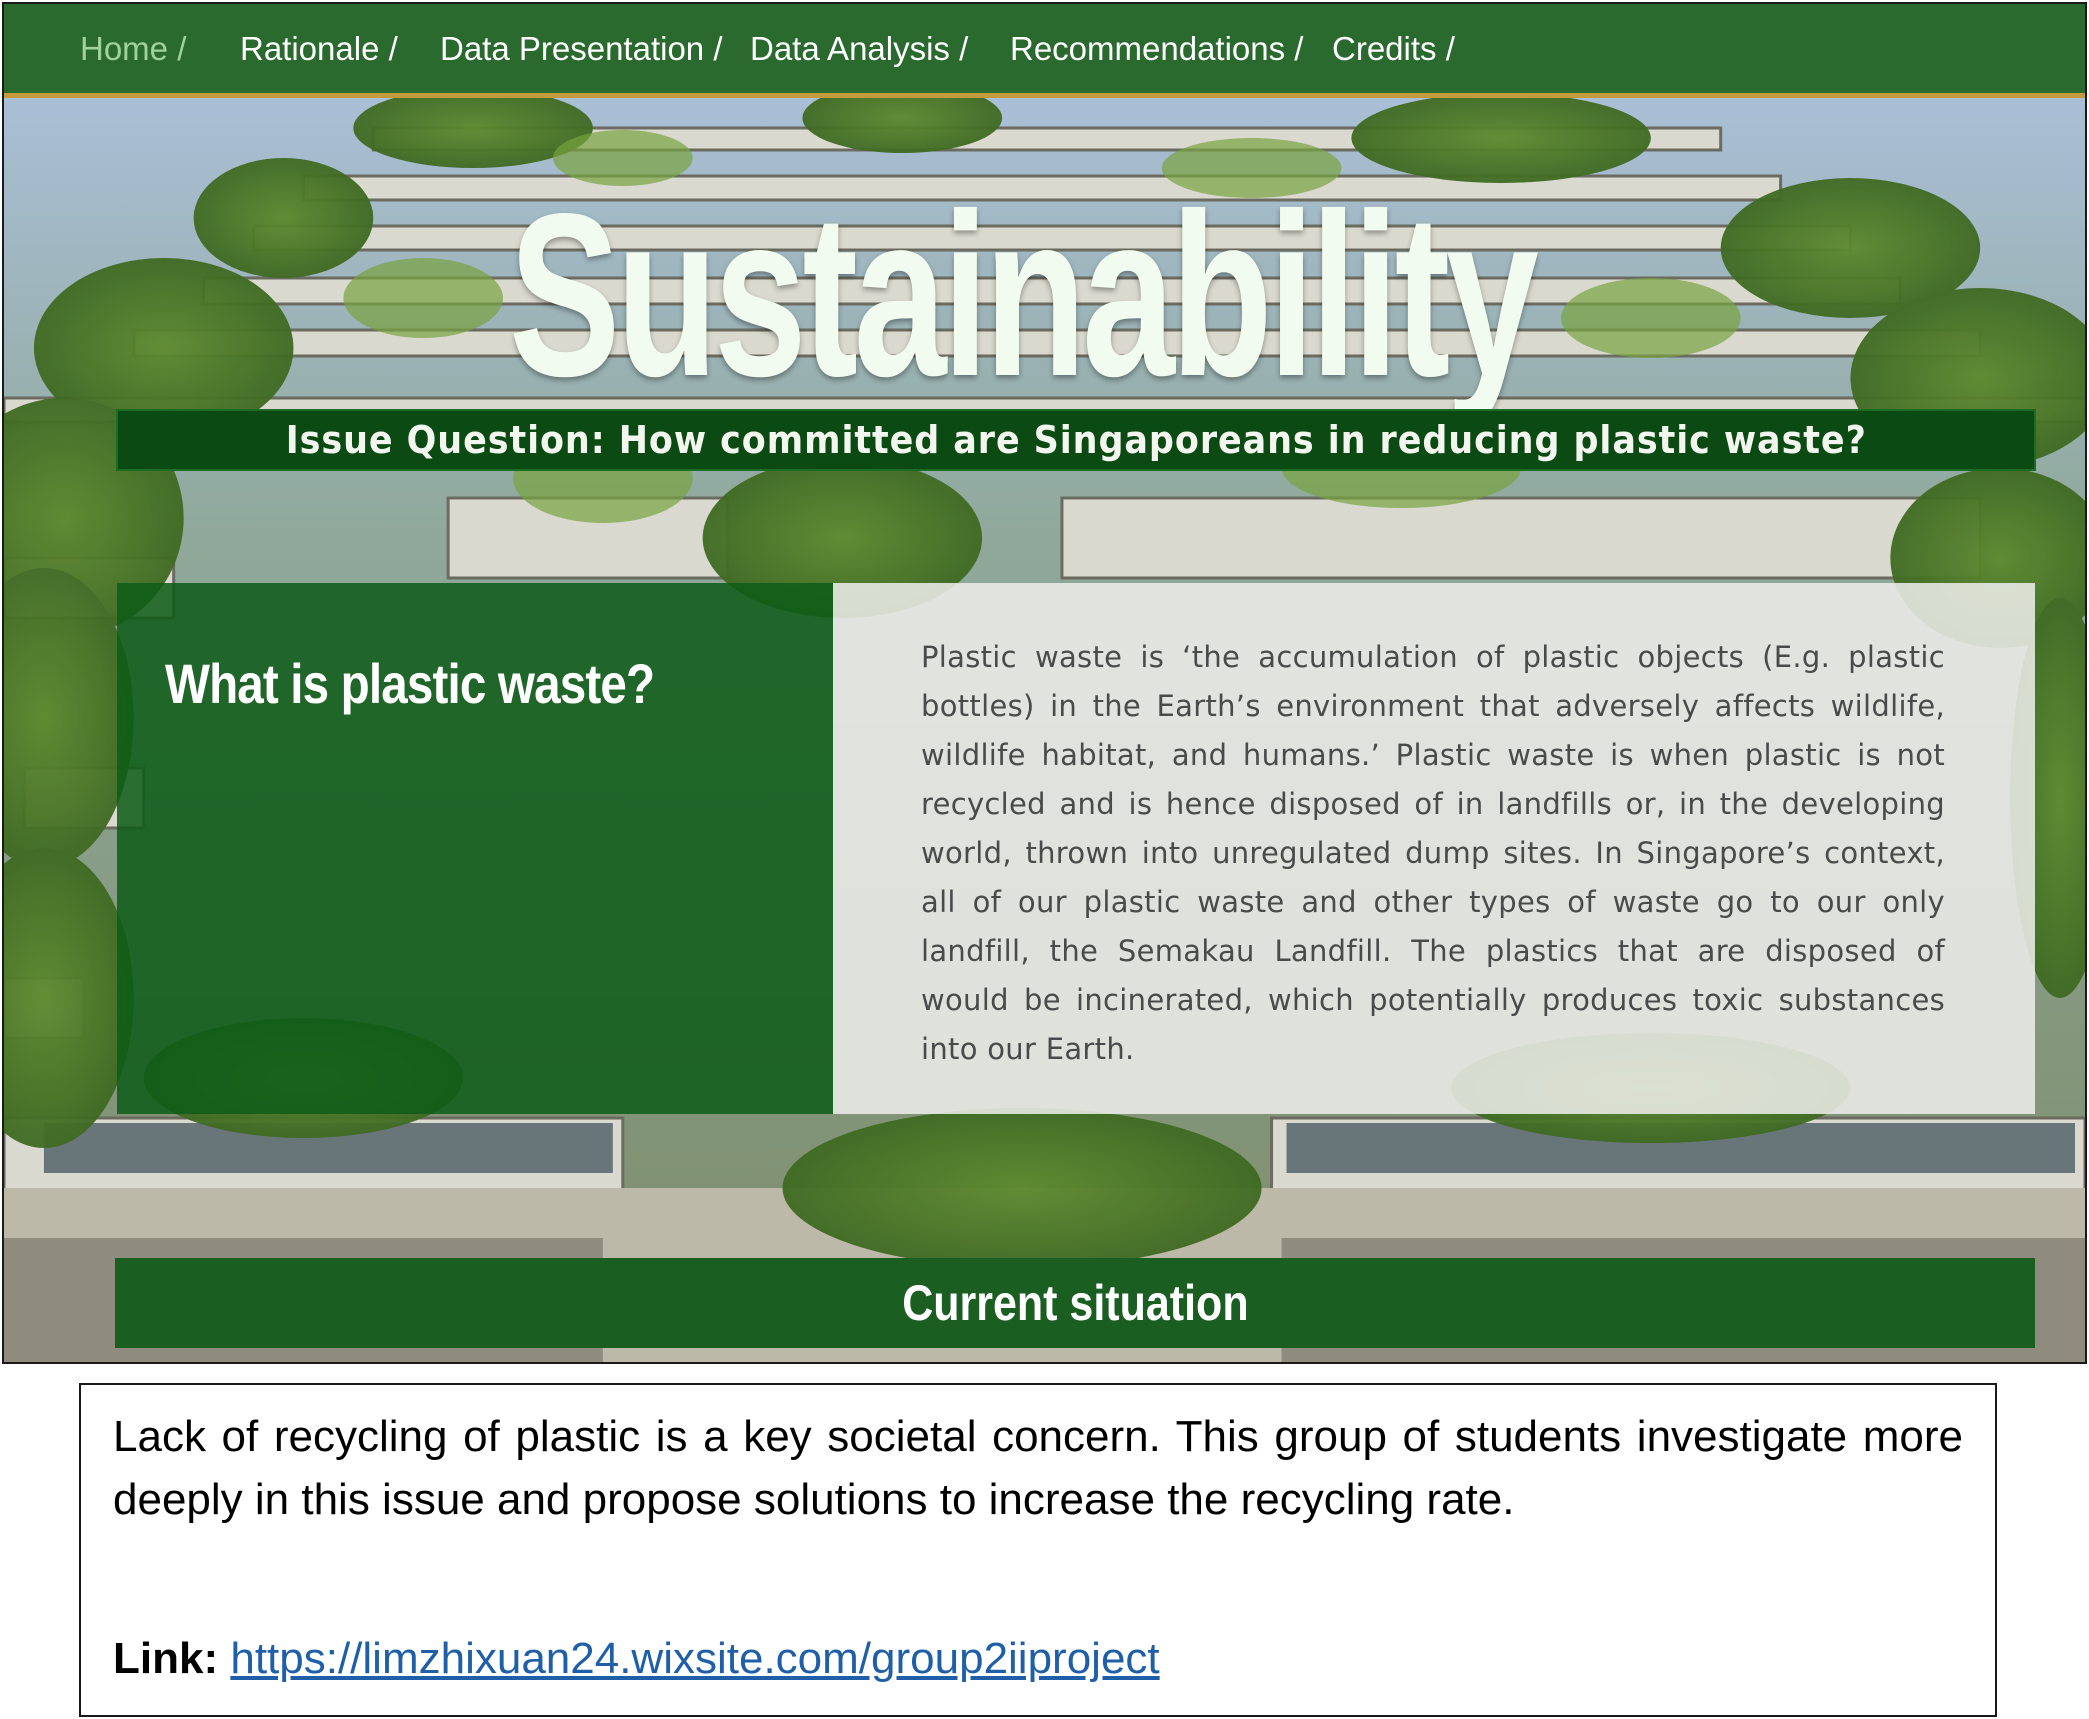 The height and width of the screenshot is (1719, 2089). What do you see at coordinates (475, 848) in the screenshot?
I see `info-heading-box: What is plastic waste?` at bounding box center [475, 848].